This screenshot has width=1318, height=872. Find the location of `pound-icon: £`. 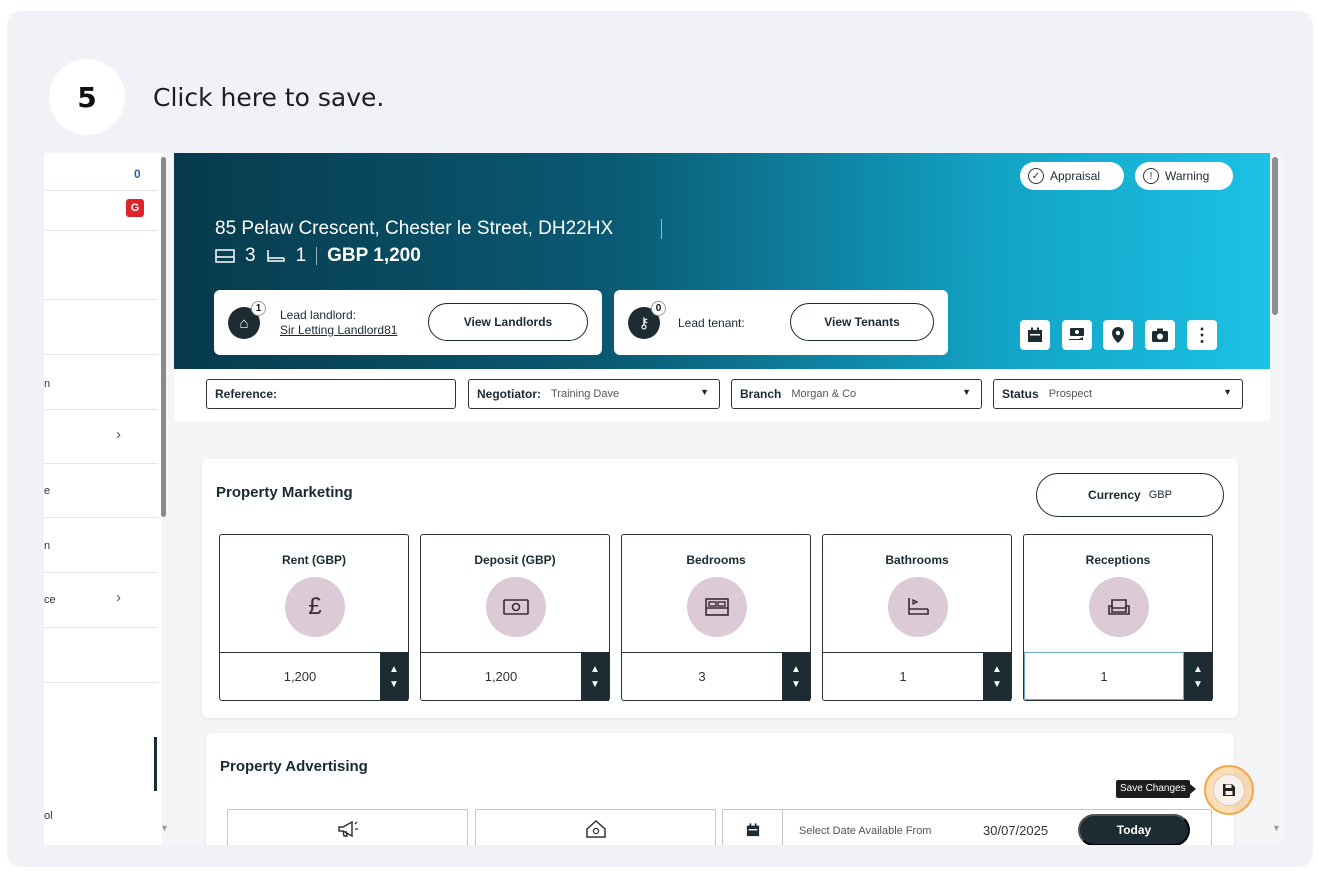

pound-icon: £ is located at coordinates (315, 607).